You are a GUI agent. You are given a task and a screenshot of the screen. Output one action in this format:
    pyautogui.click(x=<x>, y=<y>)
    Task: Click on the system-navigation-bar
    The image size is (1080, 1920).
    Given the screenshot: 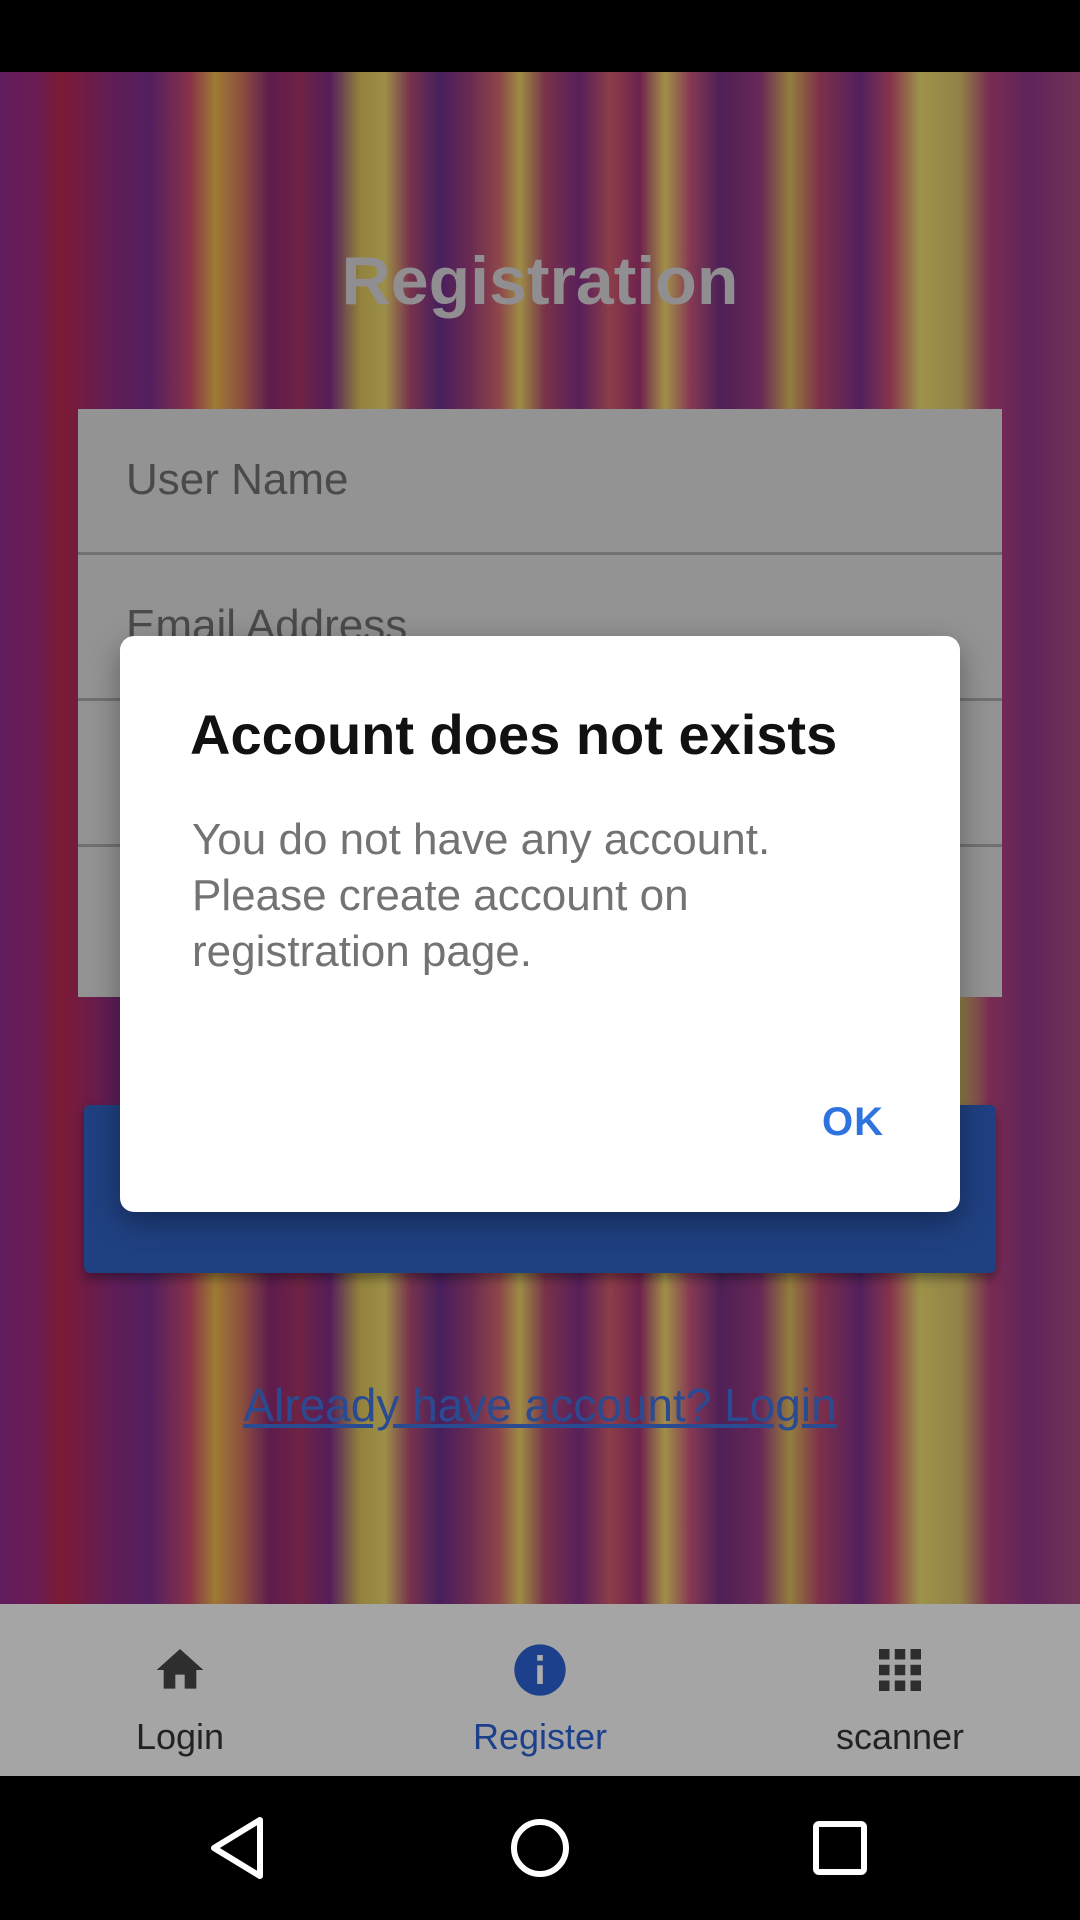 What is the action you would take?
    pyautogui.click(x=540, y=1848)
    